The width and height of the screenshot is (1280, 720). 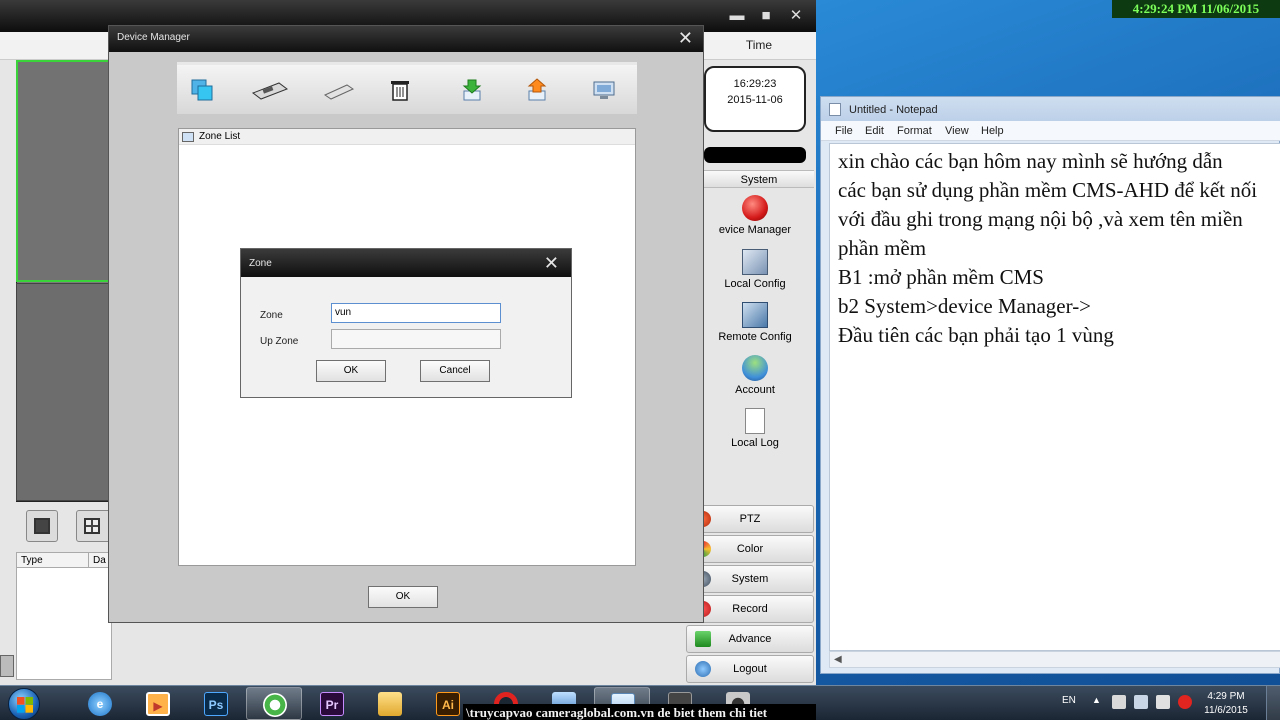 I want to click on menu-view: View, so click(x=957, y=131).